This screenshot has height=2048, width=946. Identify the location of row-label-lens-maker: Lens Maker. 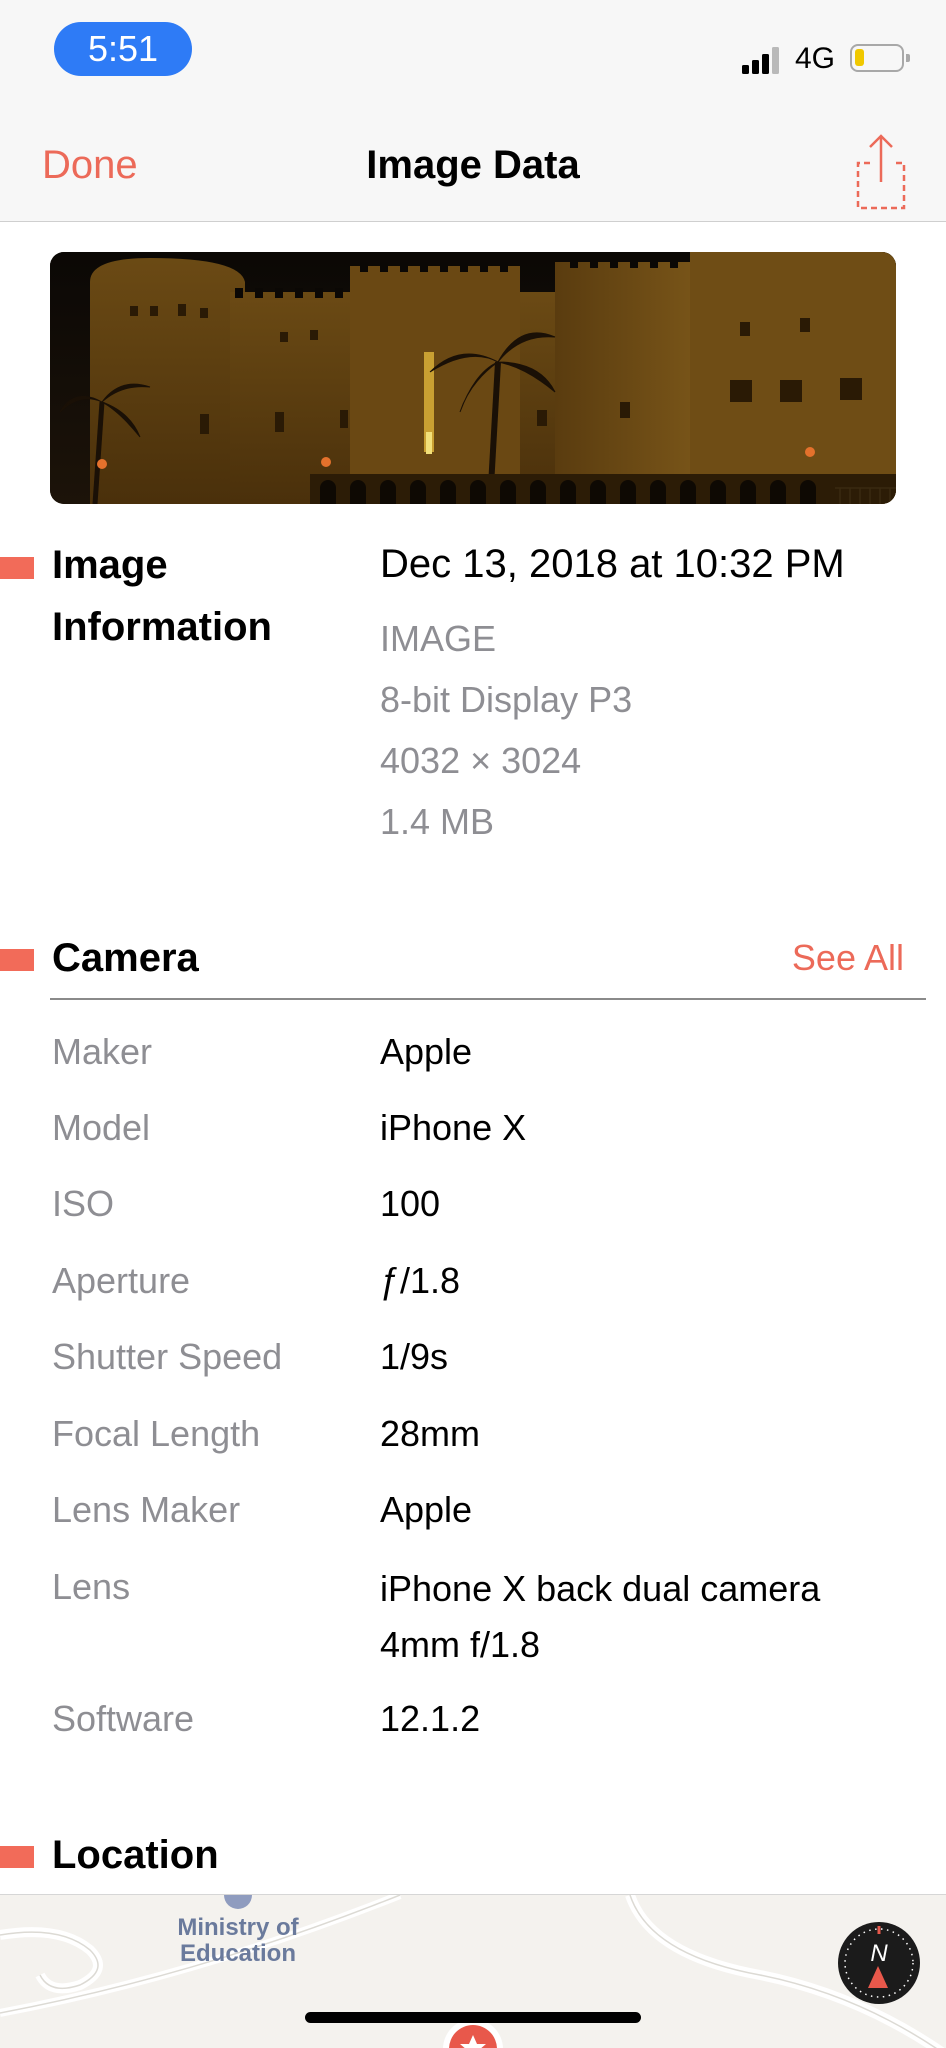
(146, 1509).